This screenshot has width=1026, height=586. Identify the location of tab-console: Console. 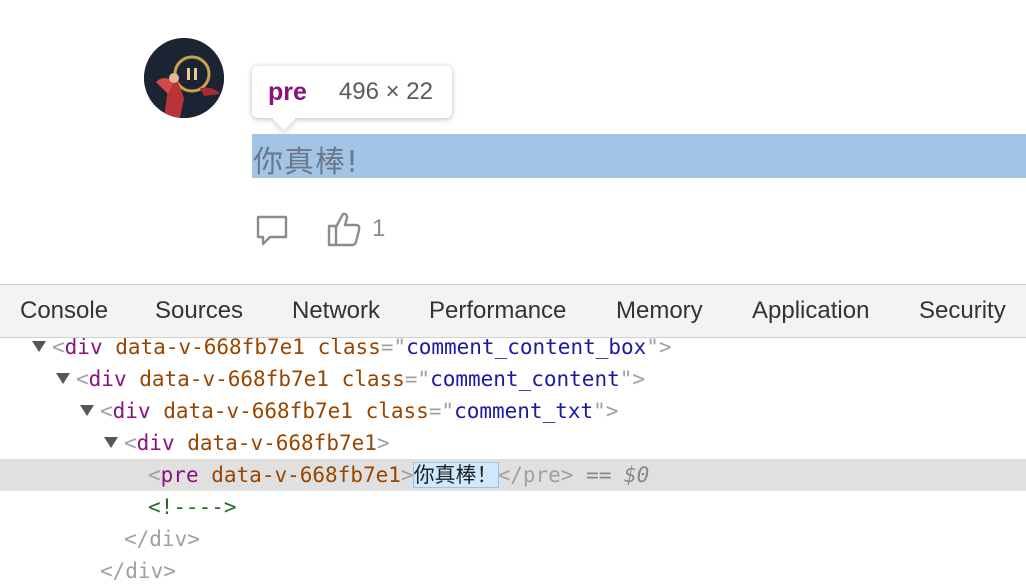
(64, 311).